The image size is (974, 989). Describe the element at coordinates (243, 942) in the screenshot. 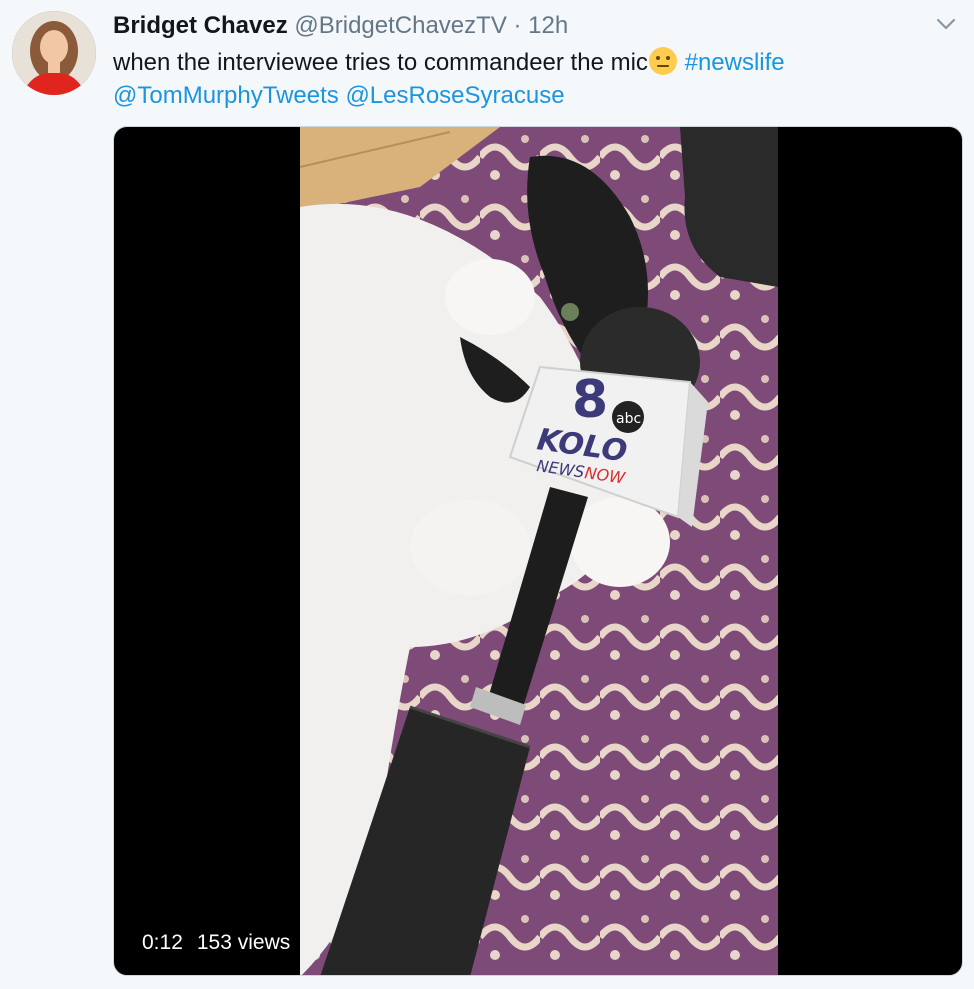

I see `video-views: 153 views` at that location.